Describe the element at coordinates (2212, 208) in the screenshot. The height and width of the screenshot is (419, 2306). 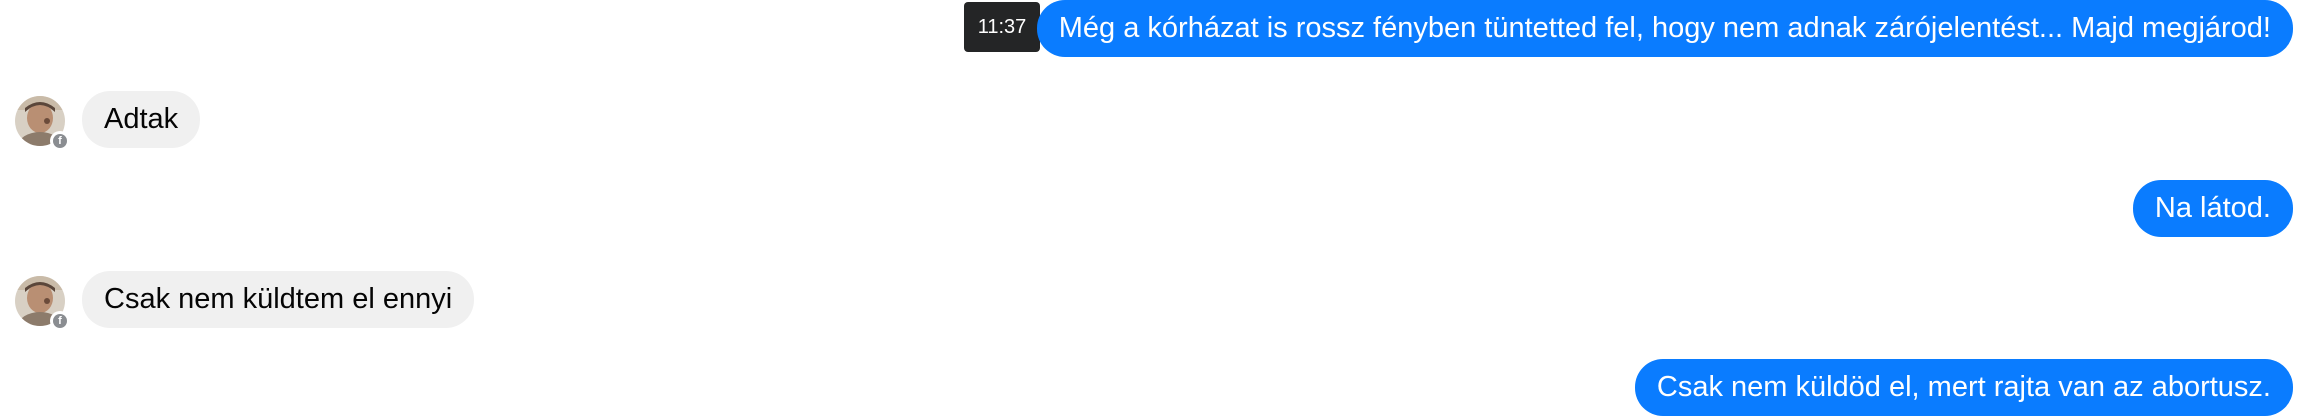
I see `outgoing-message-bubble: Na látod.` at that location.